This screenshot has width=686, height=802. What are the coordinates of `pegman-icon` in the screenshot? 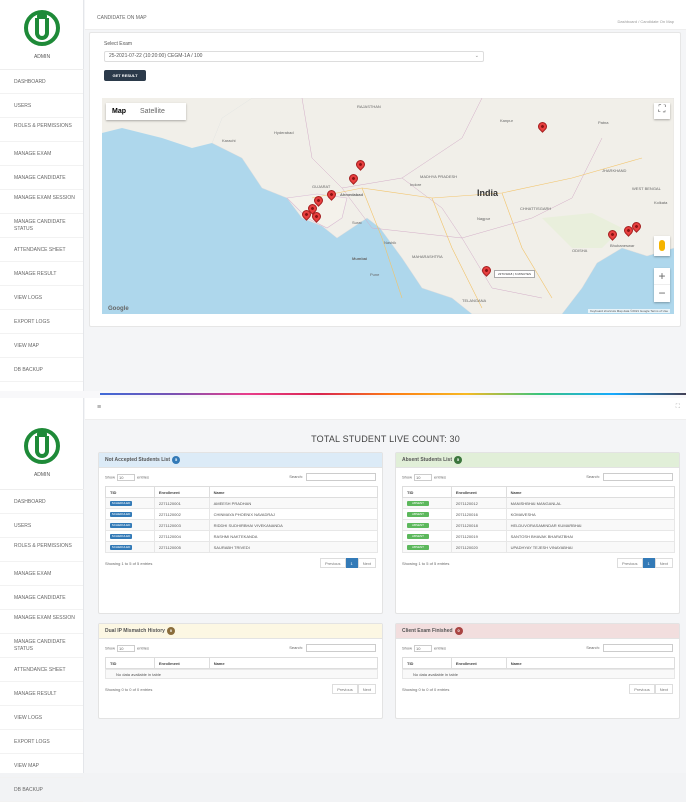 It's located at (662, 246).